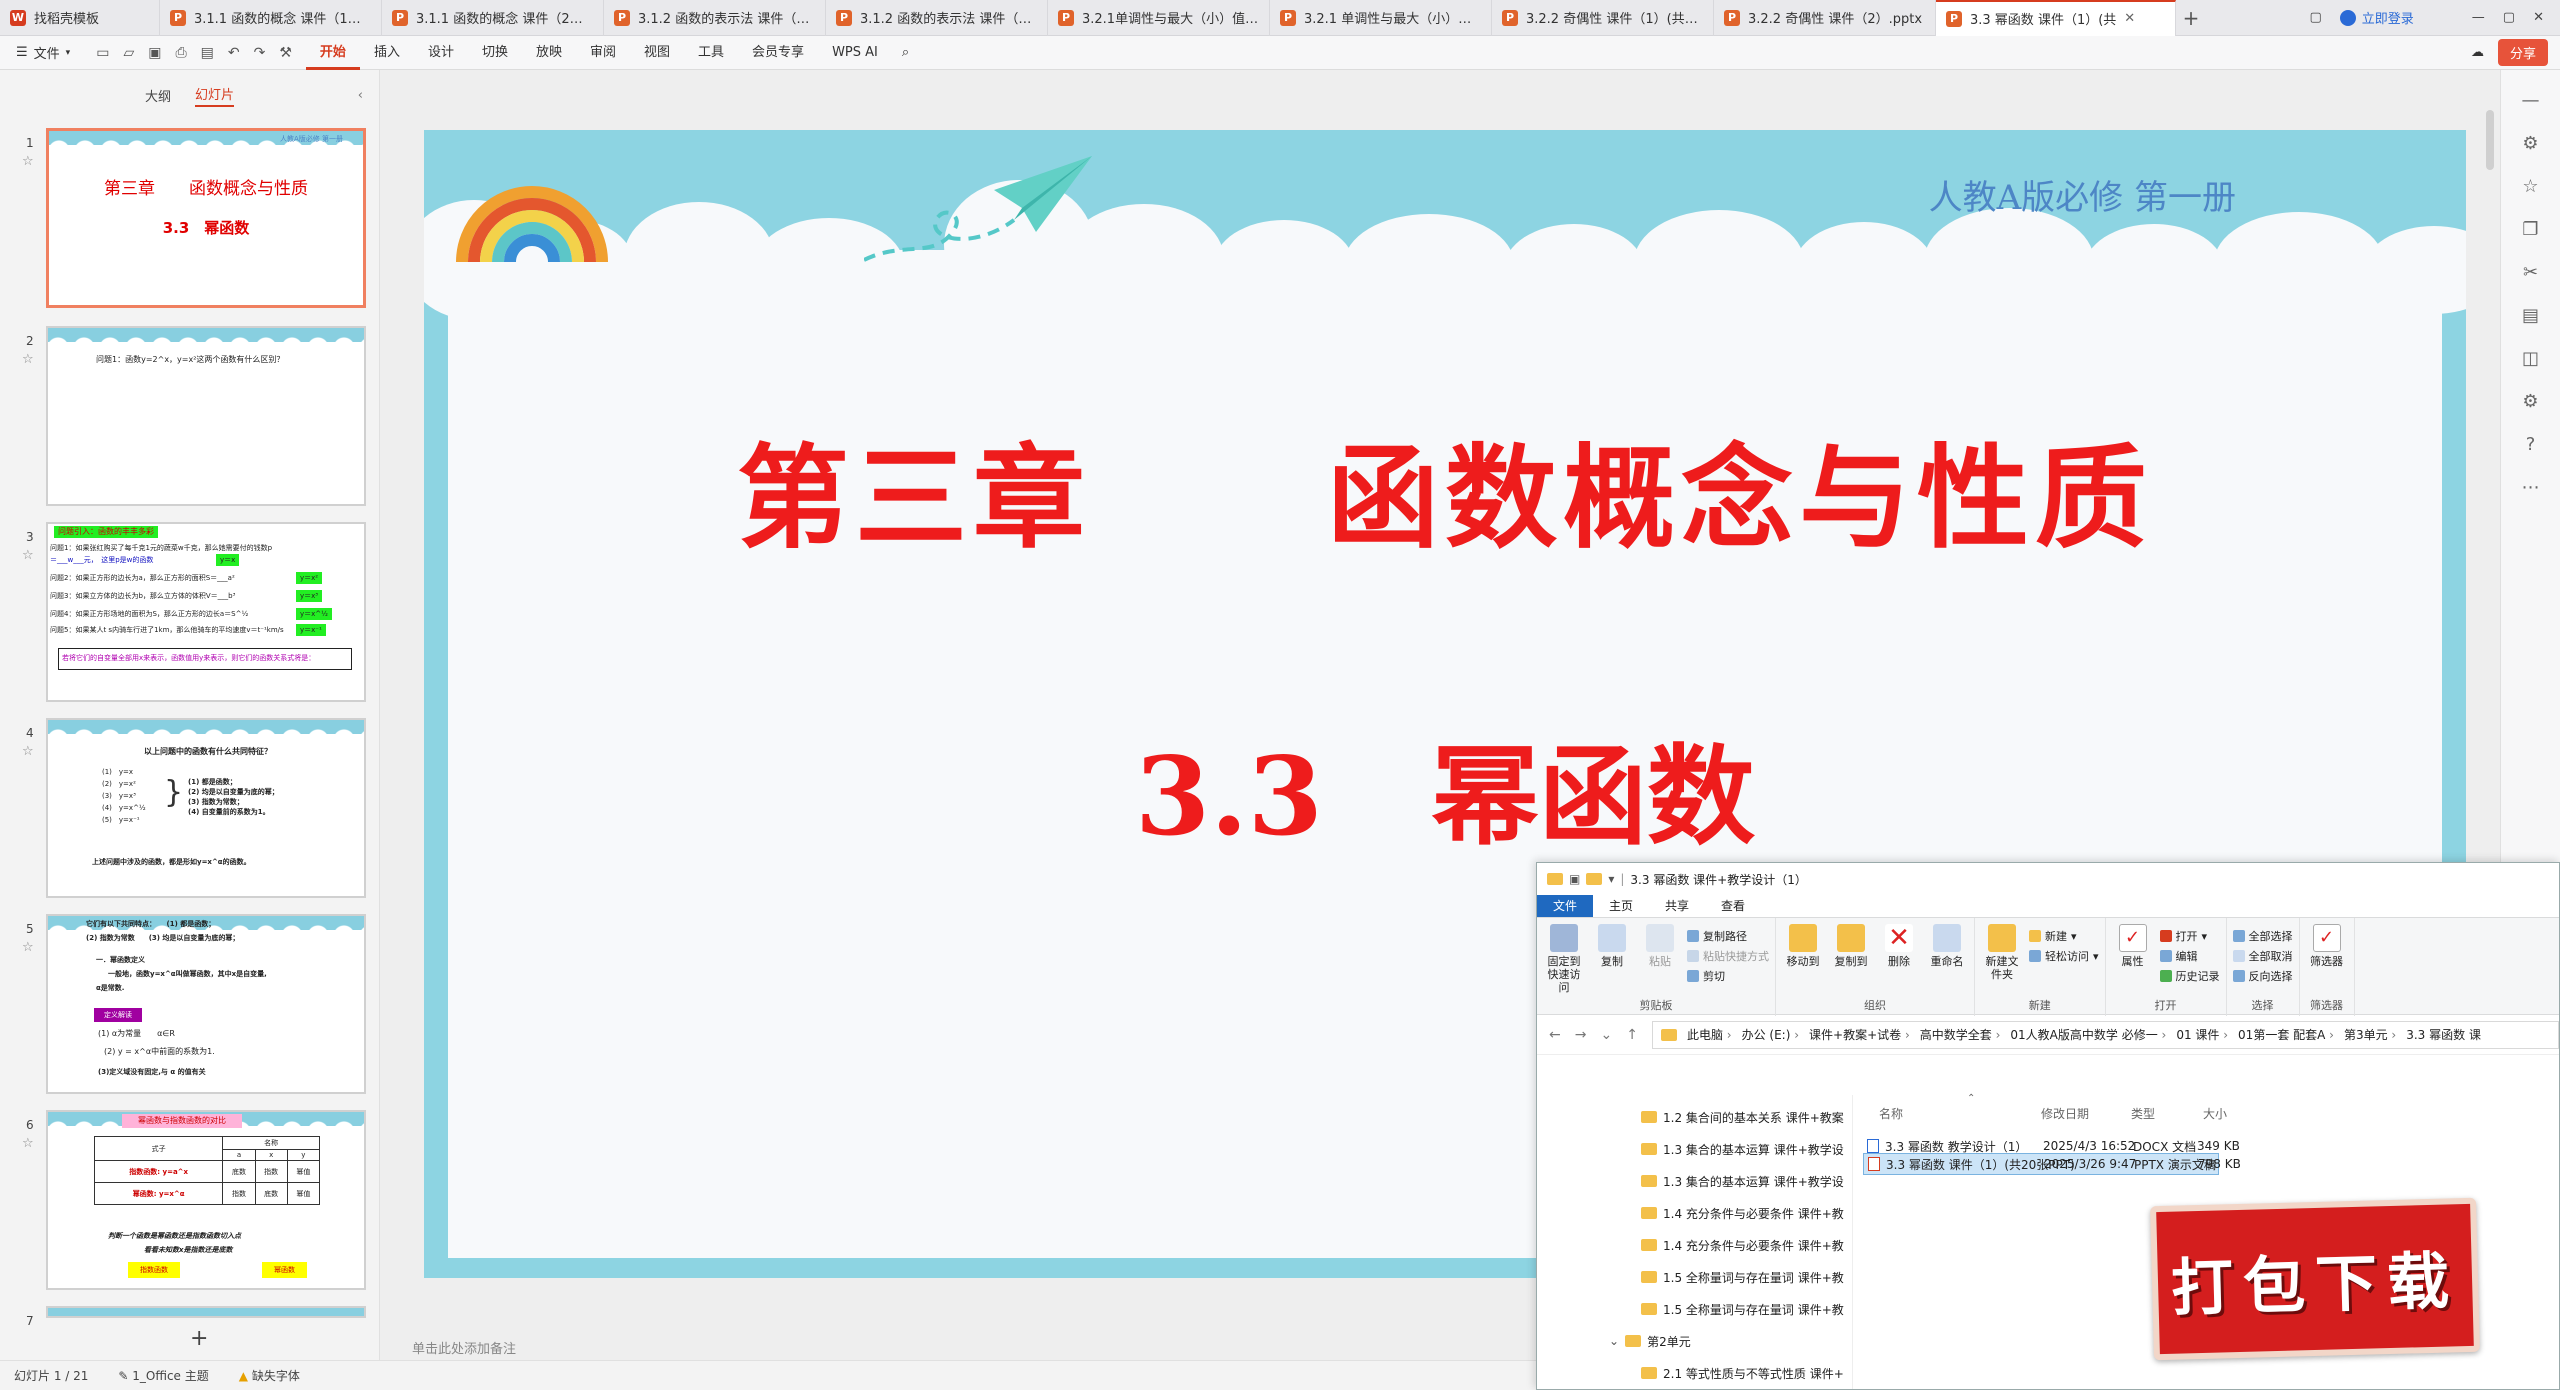  What do you see at coordinates (2064, 936) in the screenshot?
I see `new-item-button: 新建 ▾` at bounding box center [2064, 936].